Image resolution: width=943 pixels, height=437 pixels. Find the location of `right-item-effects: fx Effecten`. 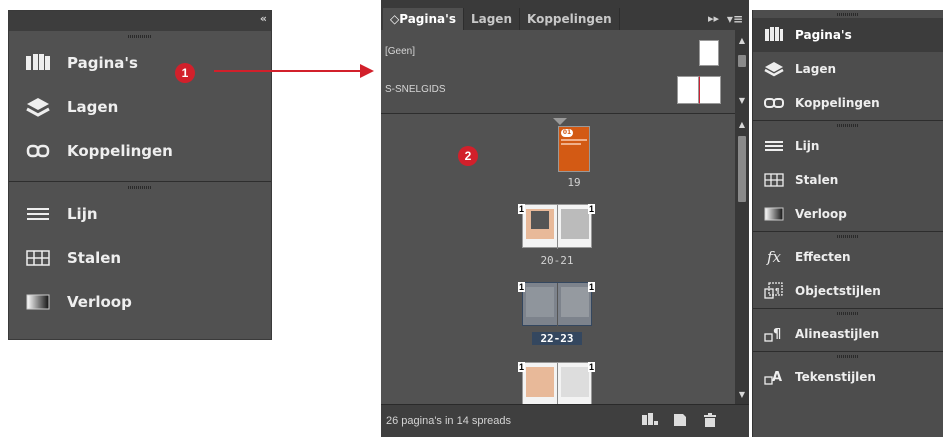

right-item-effects: fx Effecten is located at coordinates (848, 257).